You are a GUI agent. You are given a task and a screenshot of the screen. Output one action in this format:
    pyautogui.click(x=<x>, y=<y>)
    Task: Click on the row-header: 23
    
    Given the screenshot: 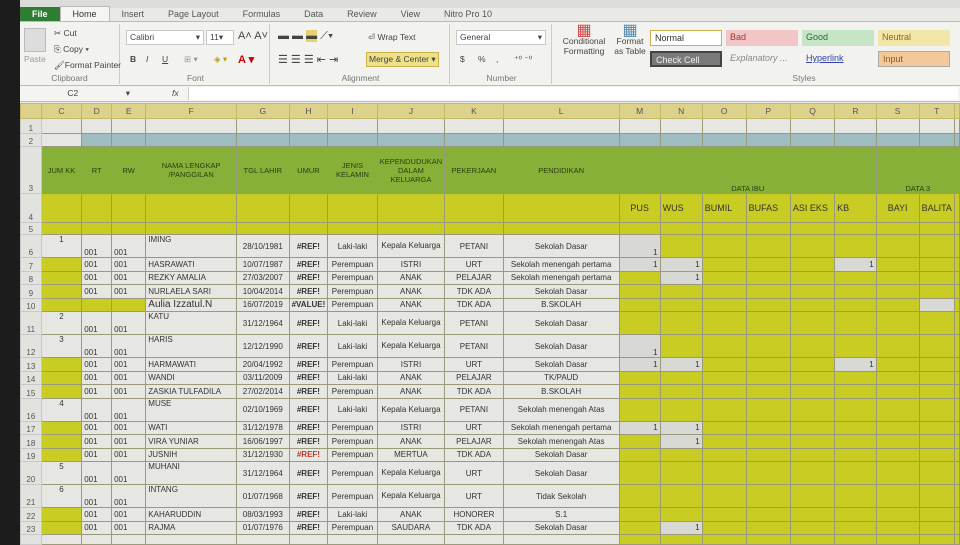 What is the action you would take?
    pyautogui.click(x=31, y=527)
    